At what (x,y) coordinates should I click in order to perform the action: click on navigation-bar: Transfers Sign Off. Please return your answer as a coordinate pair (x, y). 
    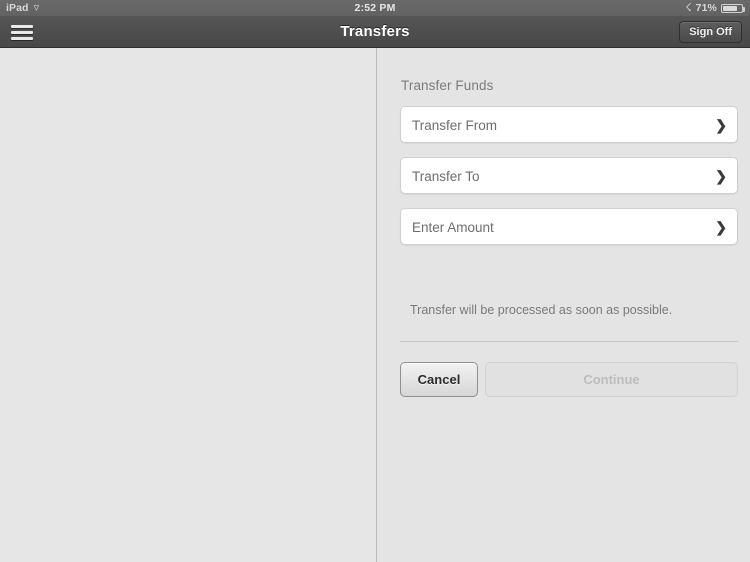
    Looking at the image, I should click on (375, 32).